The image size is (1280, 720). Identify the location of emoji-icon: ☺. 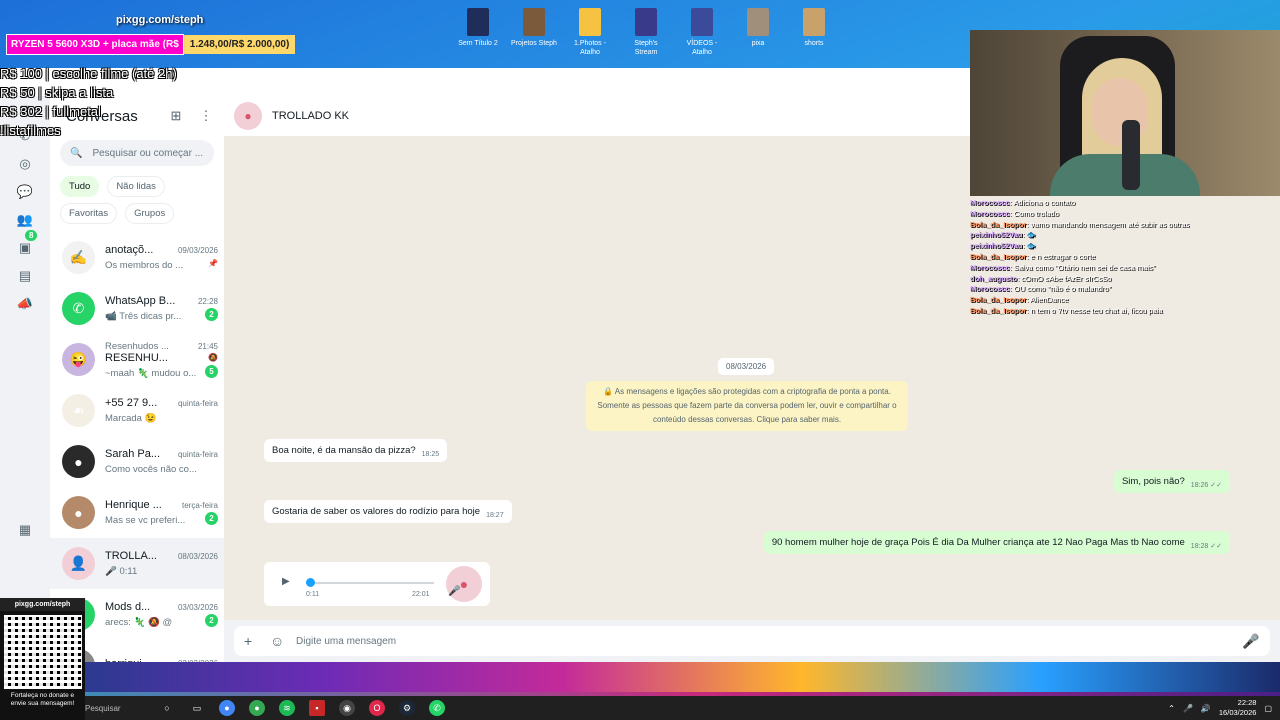
(279, 641).